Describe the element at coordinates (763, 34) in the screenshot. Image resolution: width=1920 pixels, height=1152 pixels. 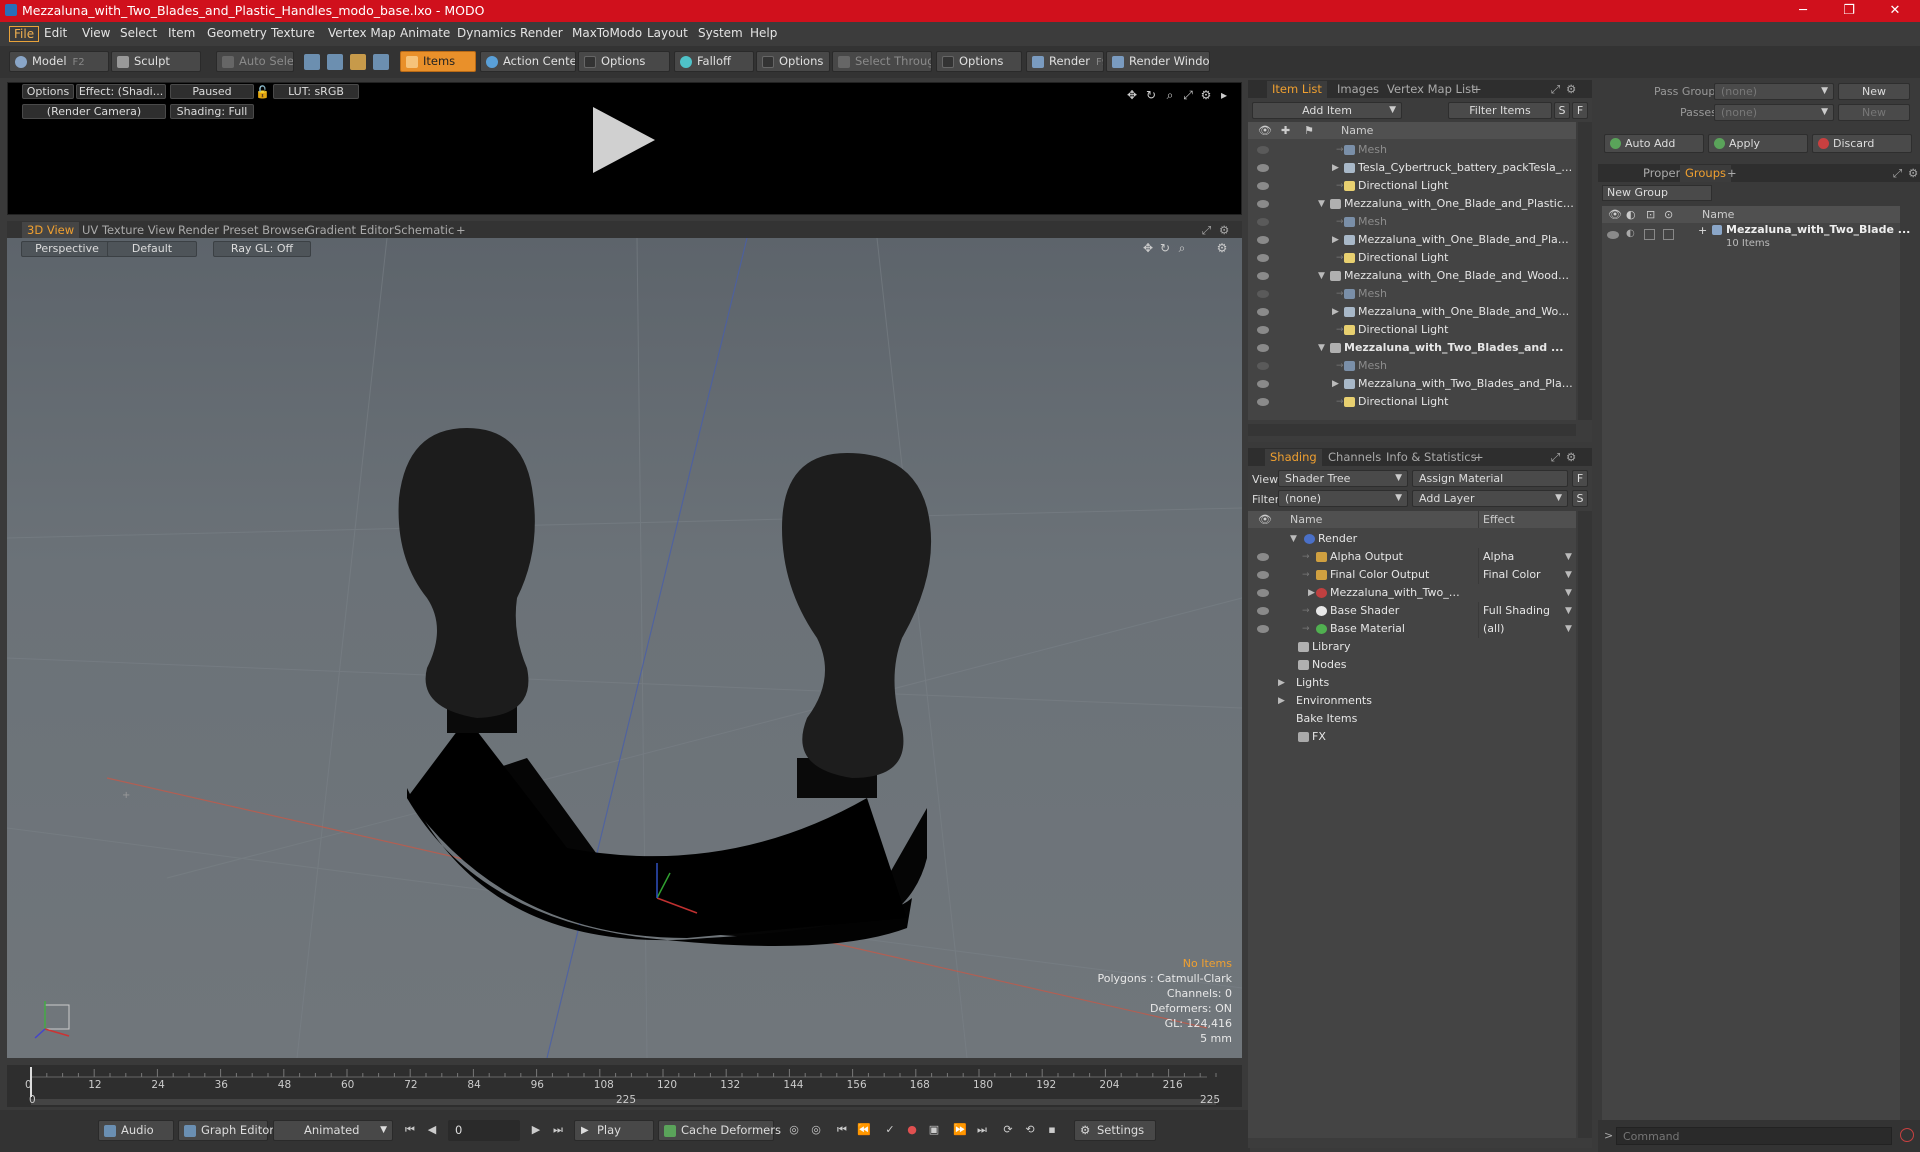
I see `menu-help: Help` at that location.